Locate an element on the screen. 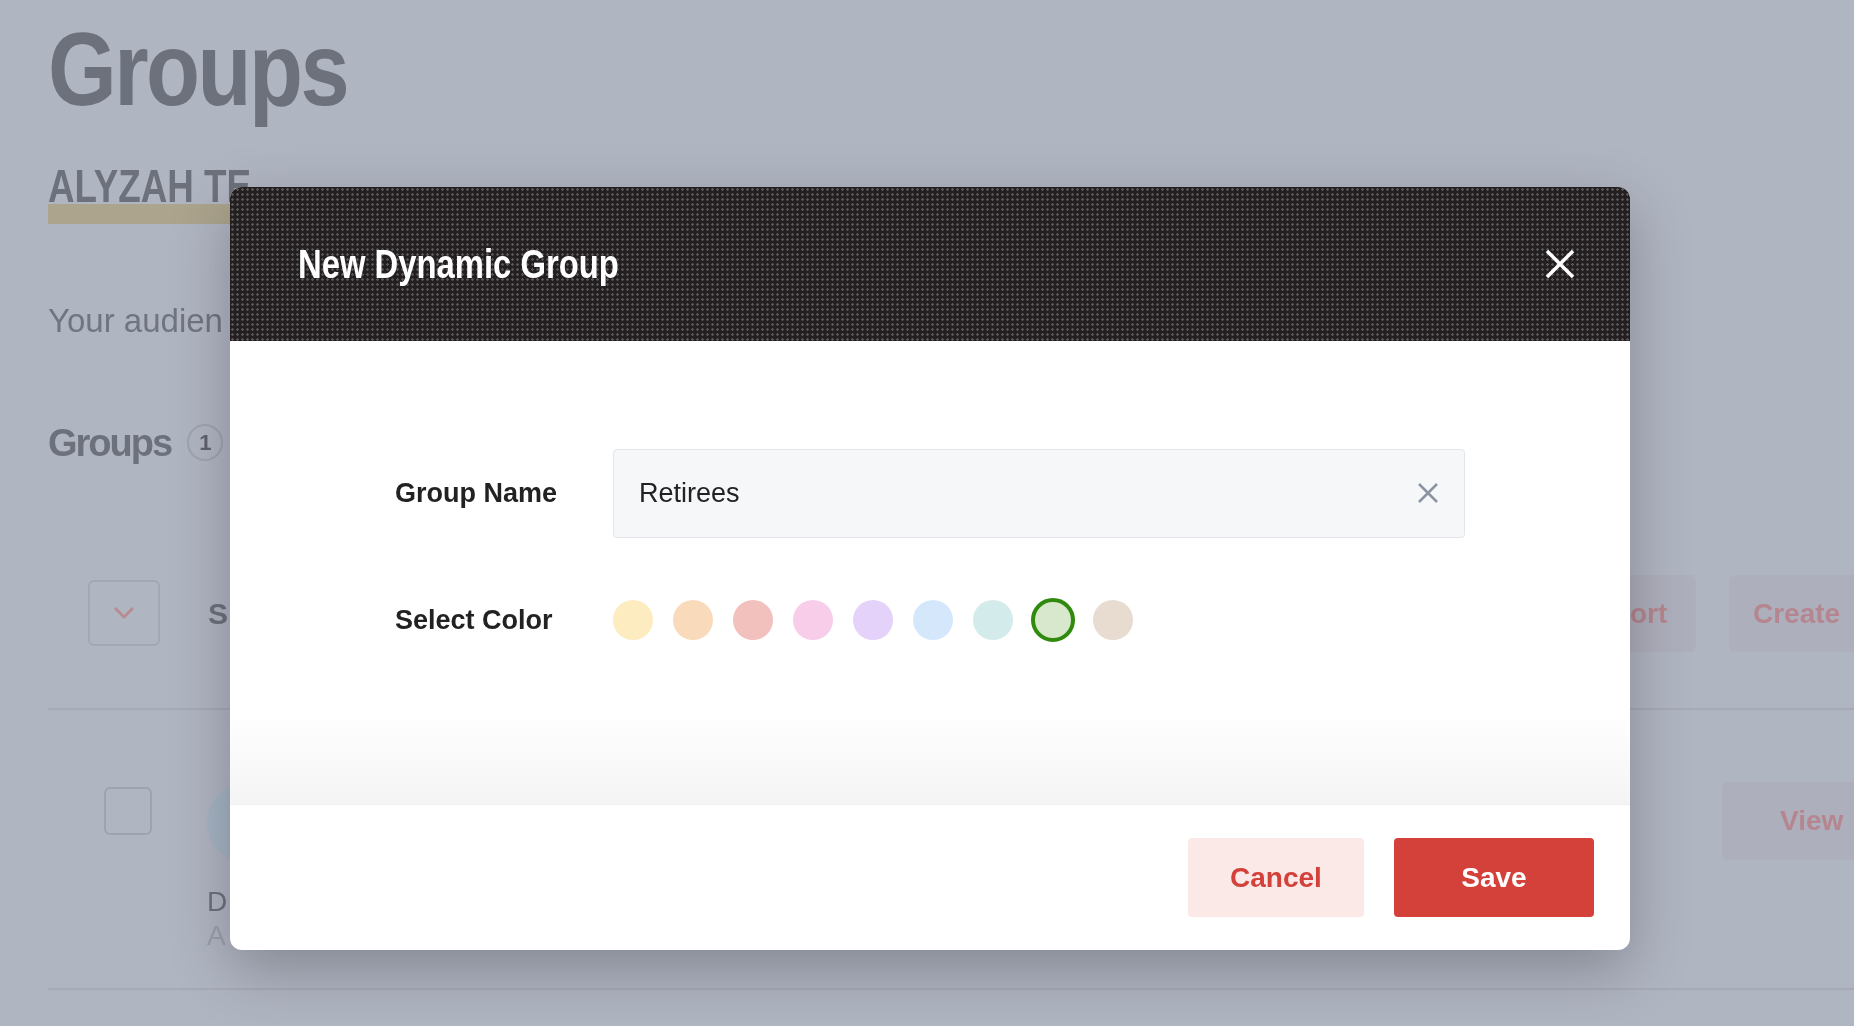  color-label: Select Color is located at coordinates (474, 620).